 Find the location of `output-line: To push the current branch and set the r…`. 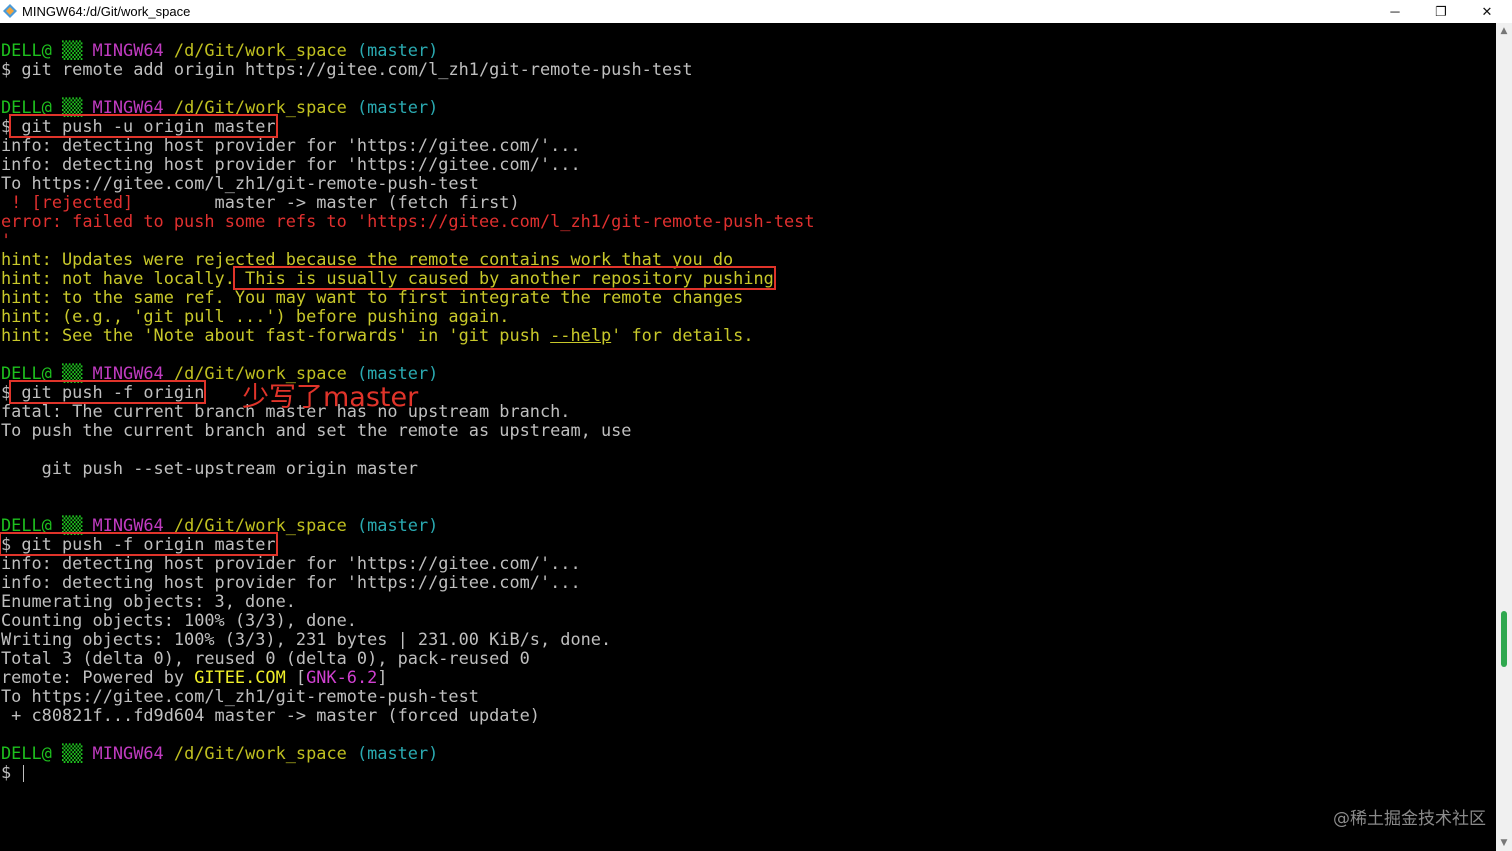

output-line: To push the current branch and set the r… is located at coordinates (316, 430).